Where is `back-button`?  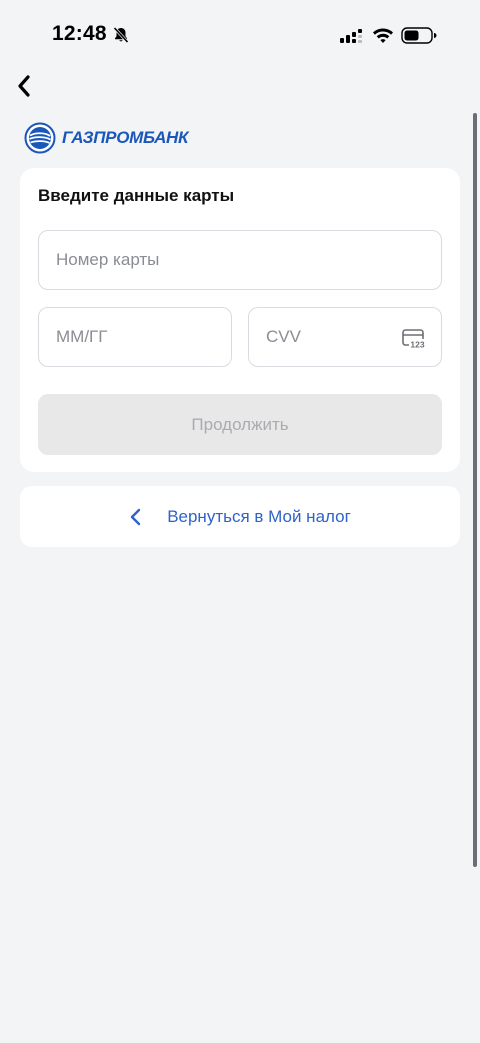
back-button is located at coordinates (24, 86).